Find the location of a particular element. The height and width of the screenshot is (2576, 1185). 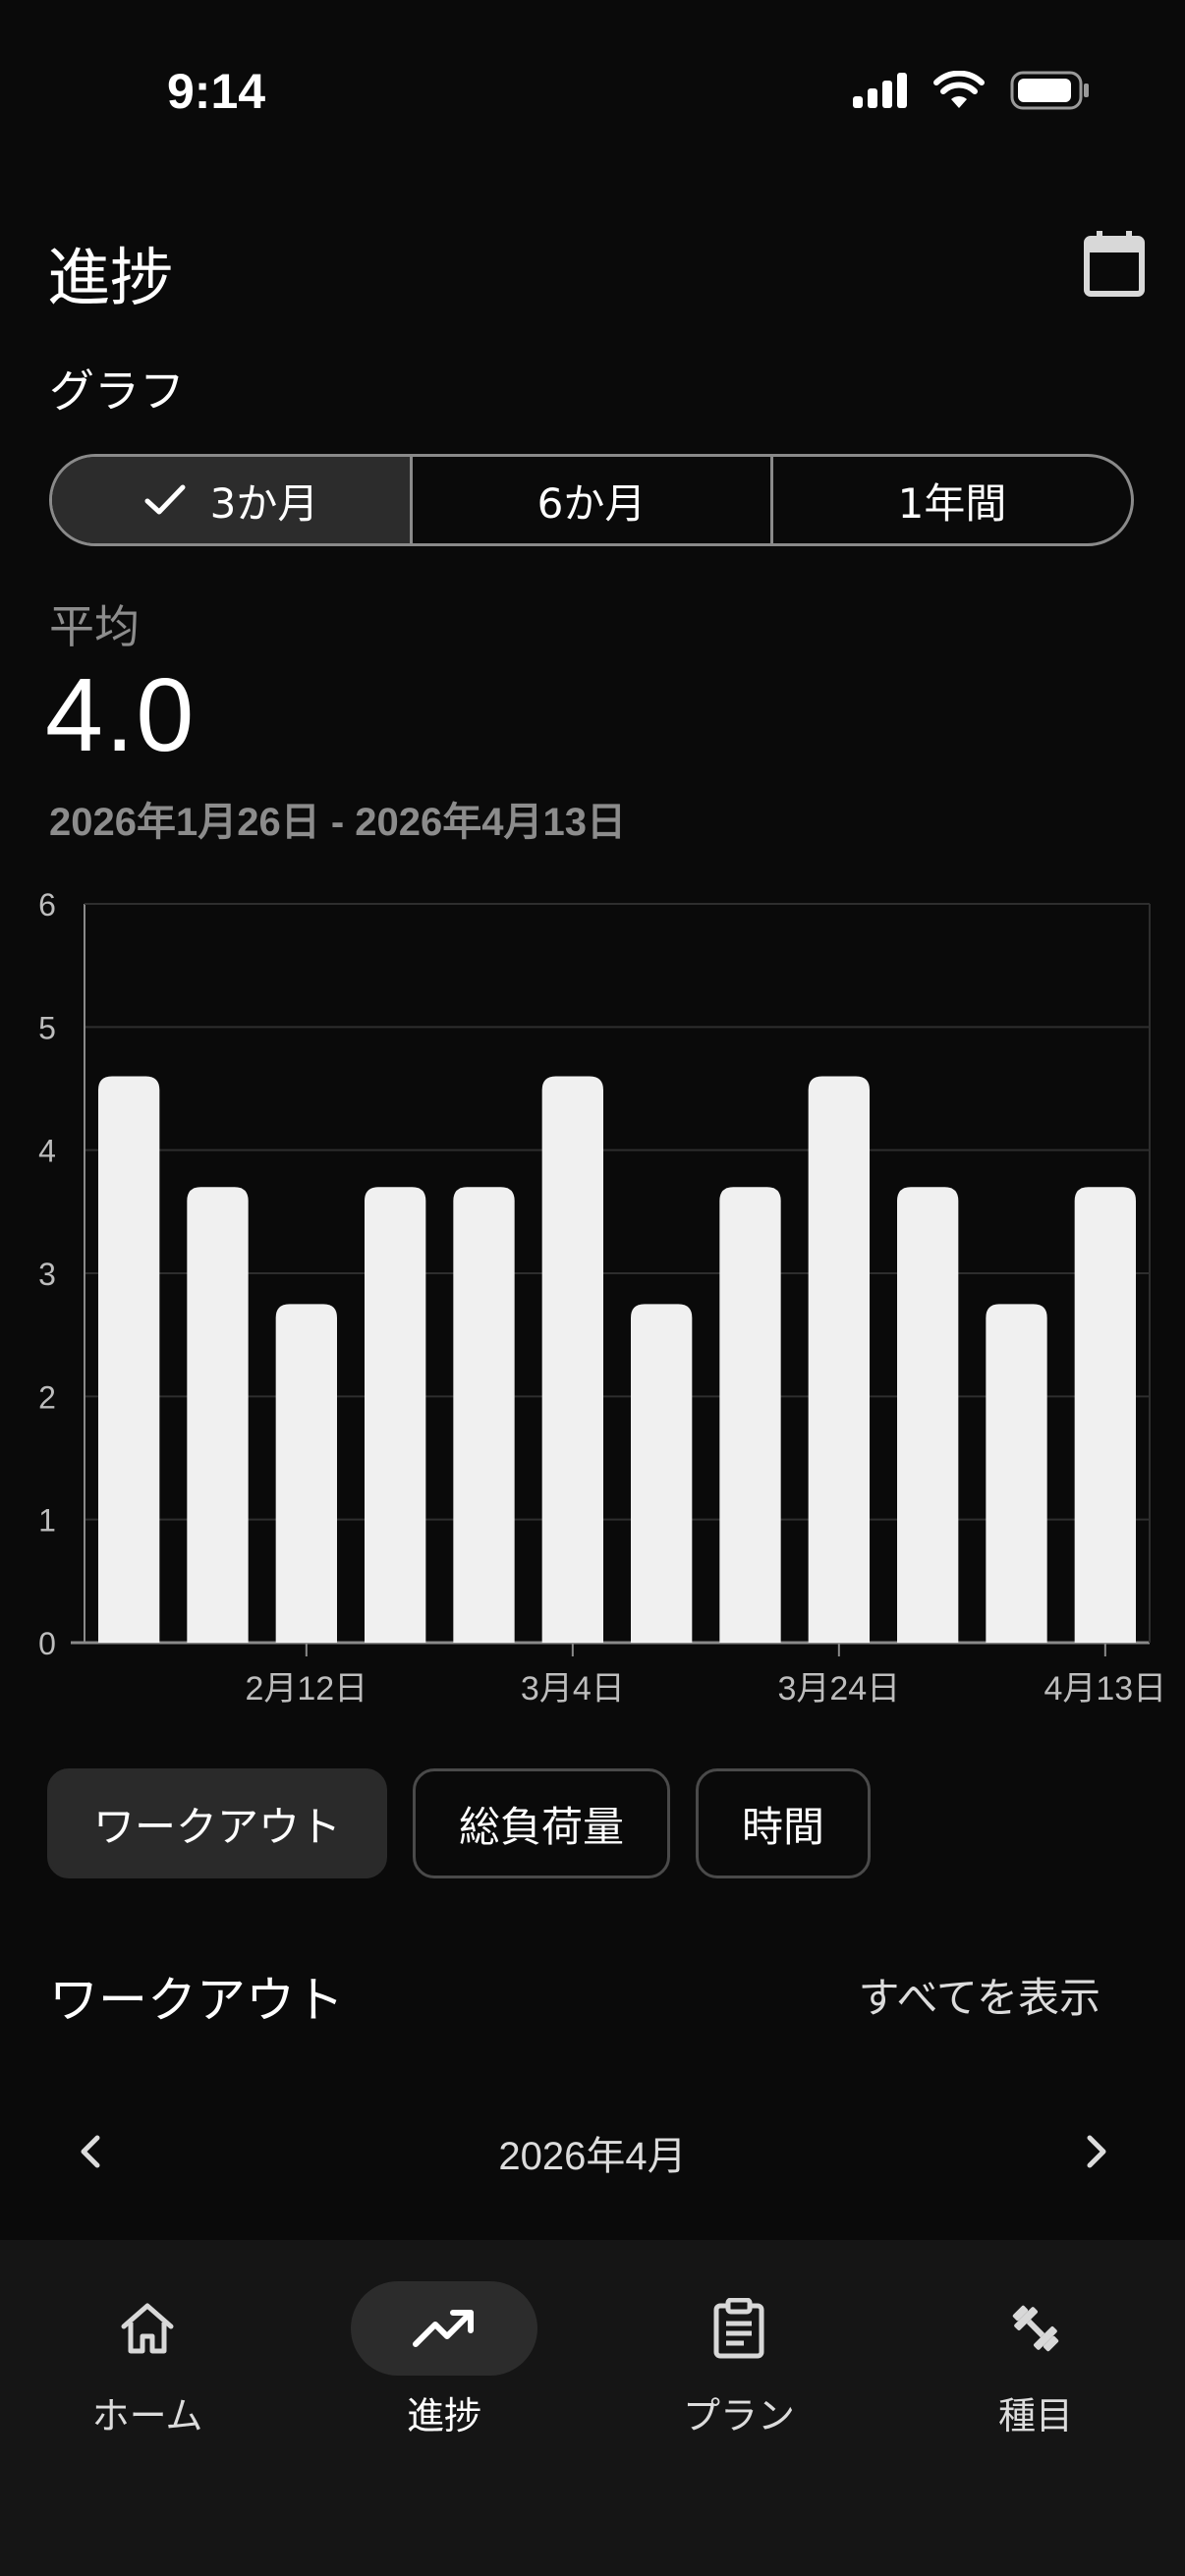

range-selector: 3か月 6か月 1年間 is located at coordinates (592, 500).